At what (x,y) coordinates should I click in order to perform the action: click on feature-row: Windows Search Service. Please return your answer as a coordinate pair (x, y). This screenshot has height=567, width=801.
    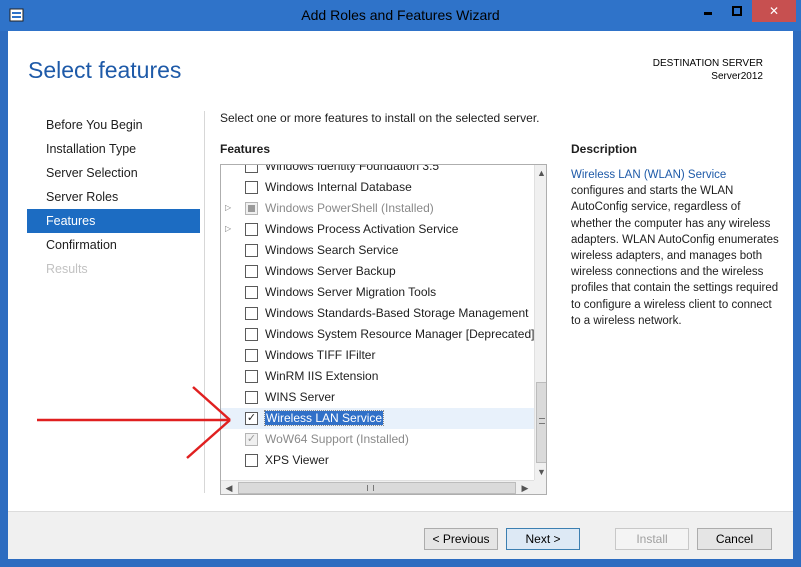
    Looking at the image, I should click on (377, 250).